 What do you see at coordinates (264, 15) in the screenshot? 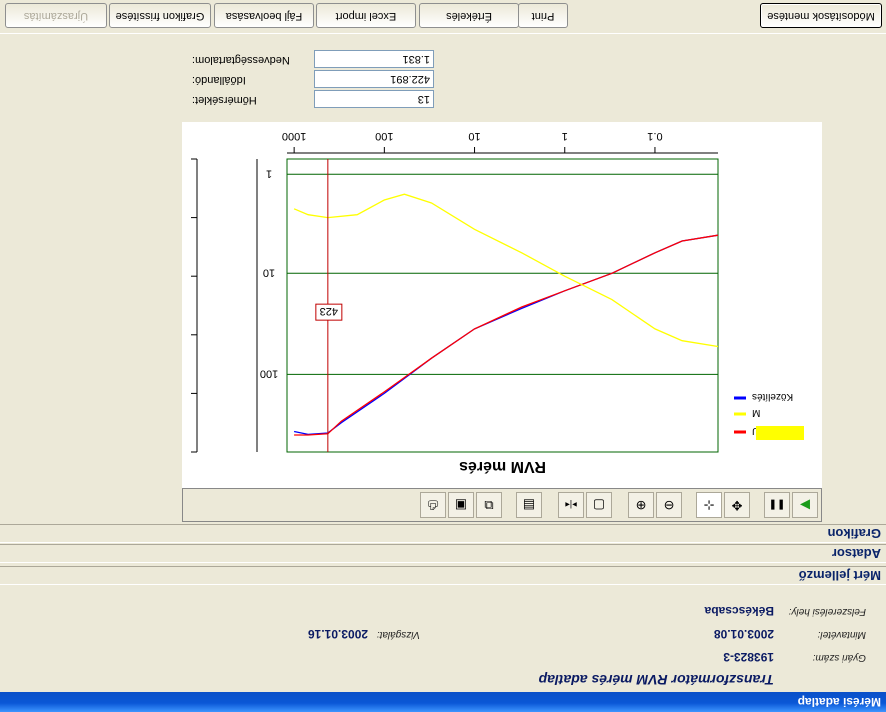
I see `fajl-beolvasasa-button: Fájl beolvasása` at bounding box center [264, 15].